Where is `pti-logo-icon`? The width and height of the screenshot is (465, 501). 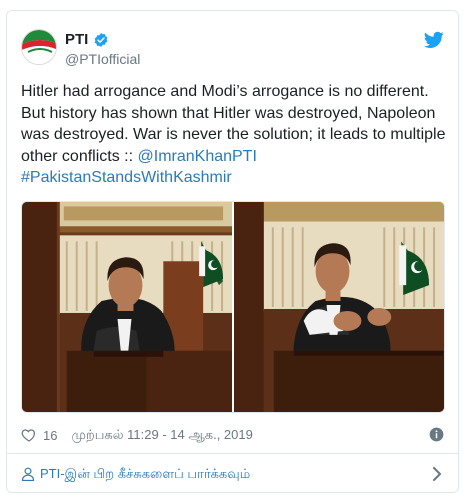
pti-logo-icon is located at coordinates (39, 47).